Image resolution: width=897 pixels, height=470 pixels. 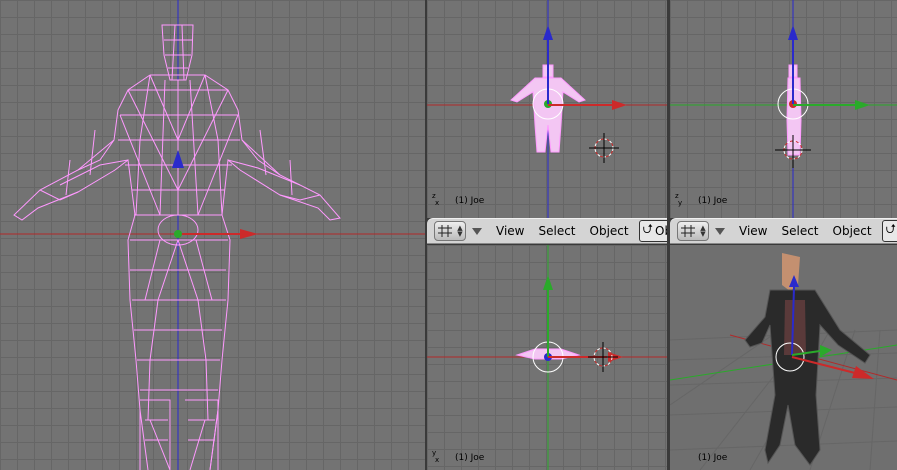 I want to click on axis-indicator: yx, so click(x=436, y=456).